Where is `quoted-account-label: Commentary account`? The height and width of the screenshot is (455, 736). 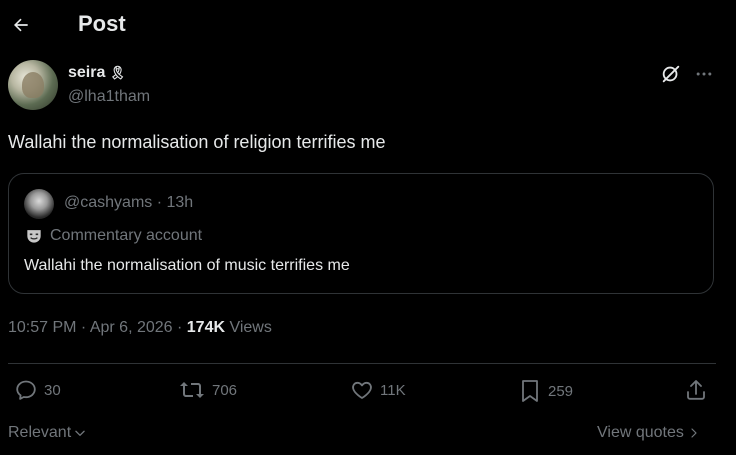
quoted-account-label: Commentary account is located at coordinates (126, 235).